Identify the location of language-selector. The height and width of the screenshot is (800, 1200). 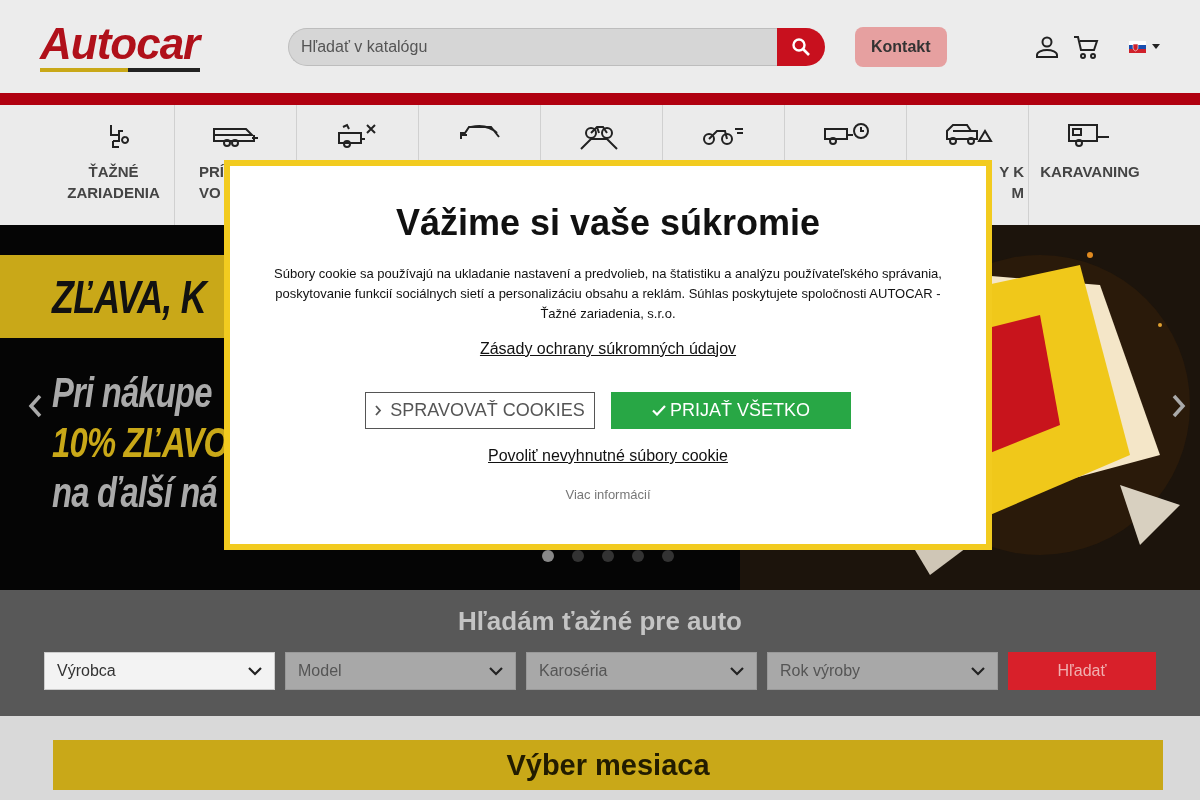
(1144, 46).